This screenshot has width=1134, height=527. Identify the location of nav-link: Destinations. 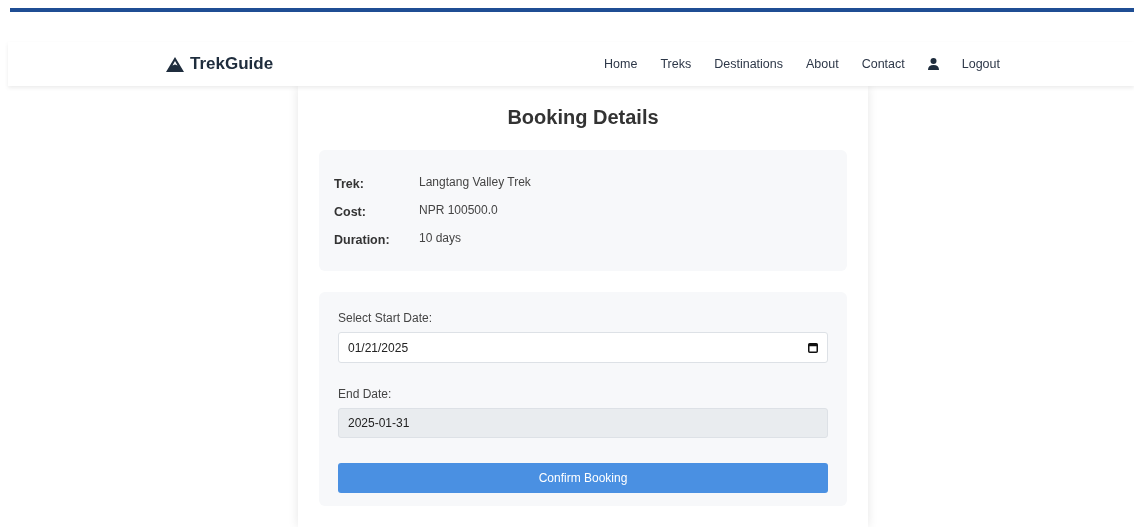
(748, 64).